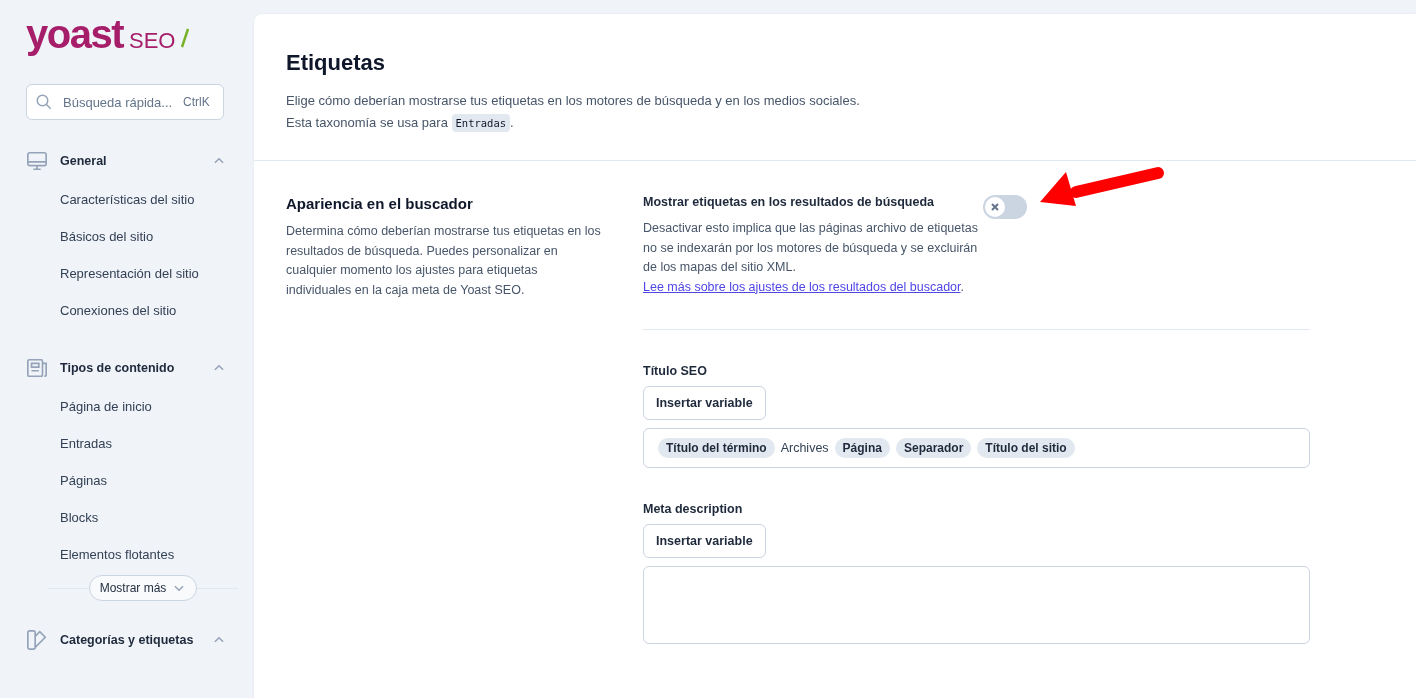  Describe the element at coordinates (444, 261) in the screenshot. I see `section-description: Determina cómo deberían mostrarse tus etiquetas en los resultados de búsqueda. Puedes personalizar en cualquier momento los ajustes para etiquetas individuales en la caja meta de Yoast SEO.` at that location.